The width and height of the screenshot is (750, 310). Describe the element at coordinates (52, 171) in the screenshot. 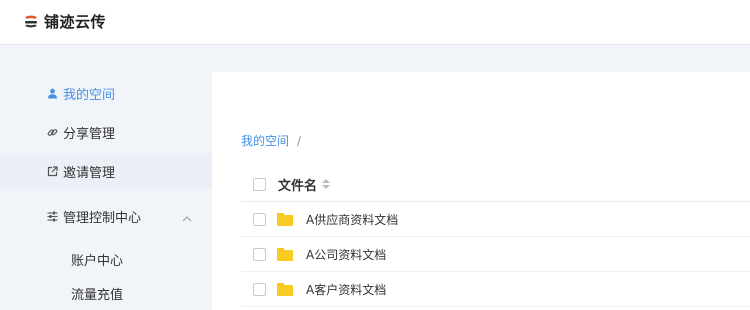

I see `external-link-icon` at that location.